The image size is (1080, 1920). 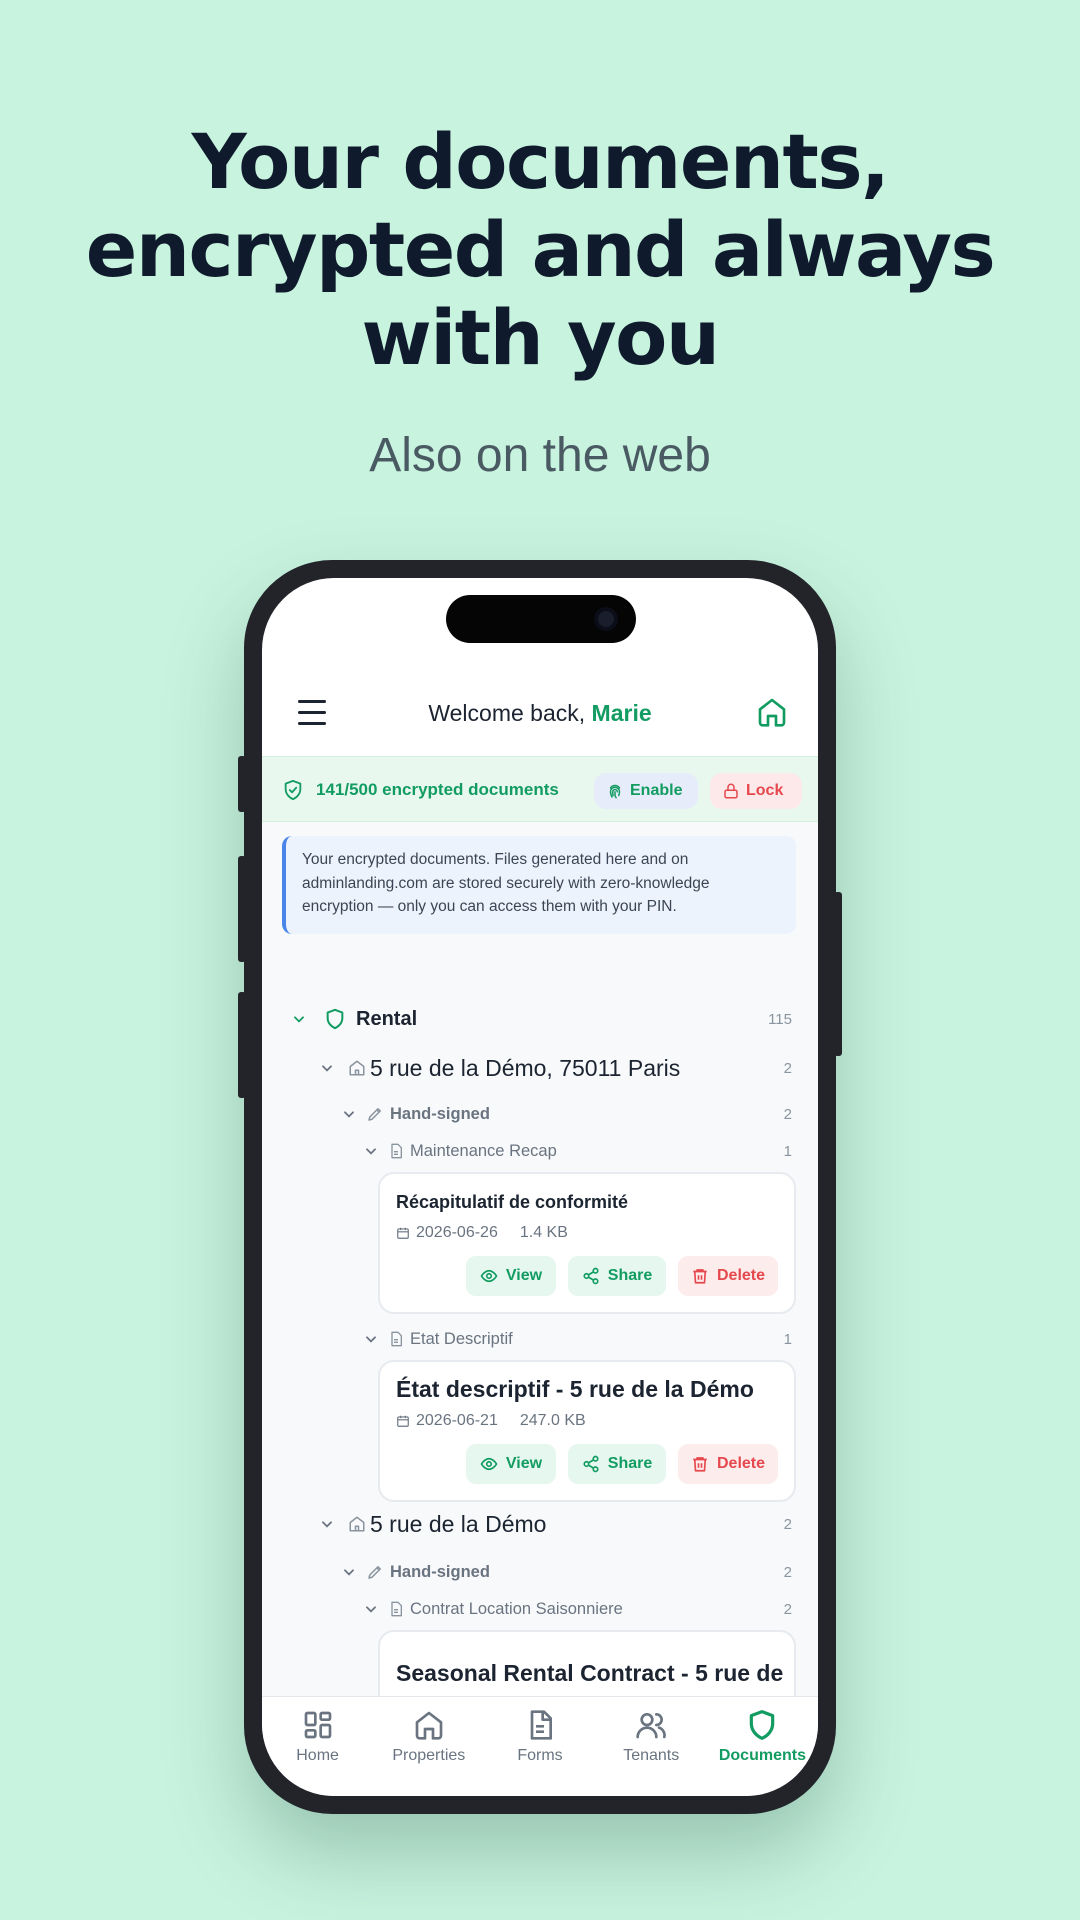 I want to click on dashboard-icon, so click(x=317, y=1725).